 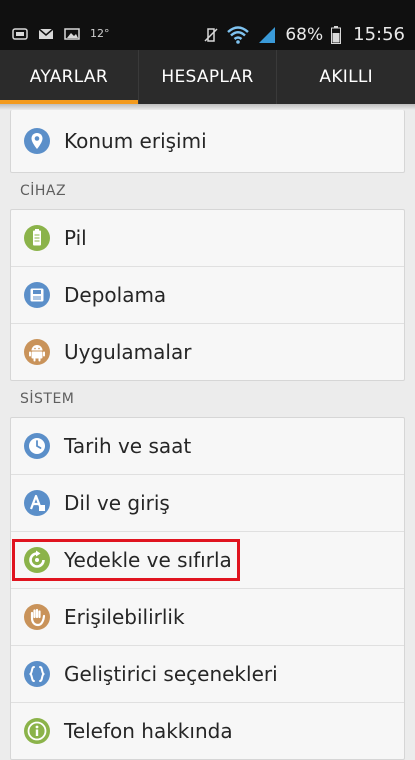 What do you see at coordinates (207, 238) in the screenshot?
I see `settings-item-battery: Pil` at bounding box center [207, 238].